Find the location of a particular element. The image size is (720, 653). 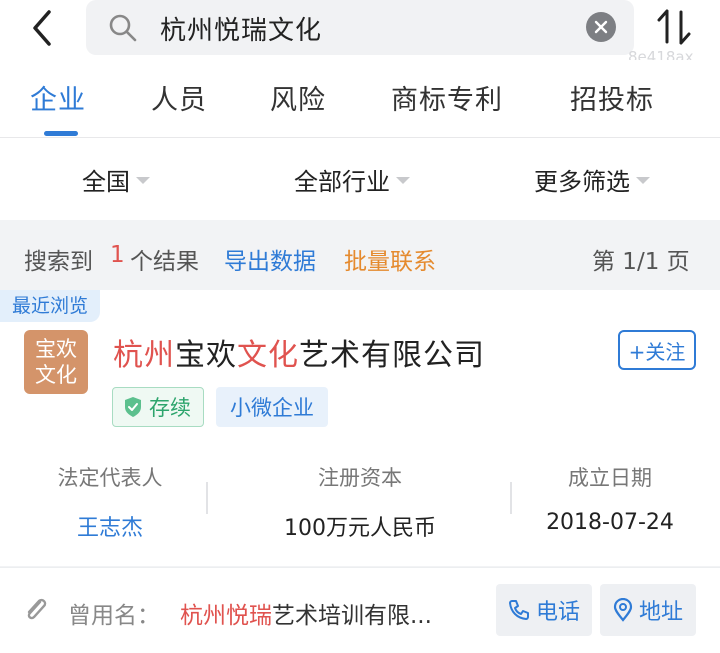

filter-more: 更多筛选 is located at coordinates (592, 179).